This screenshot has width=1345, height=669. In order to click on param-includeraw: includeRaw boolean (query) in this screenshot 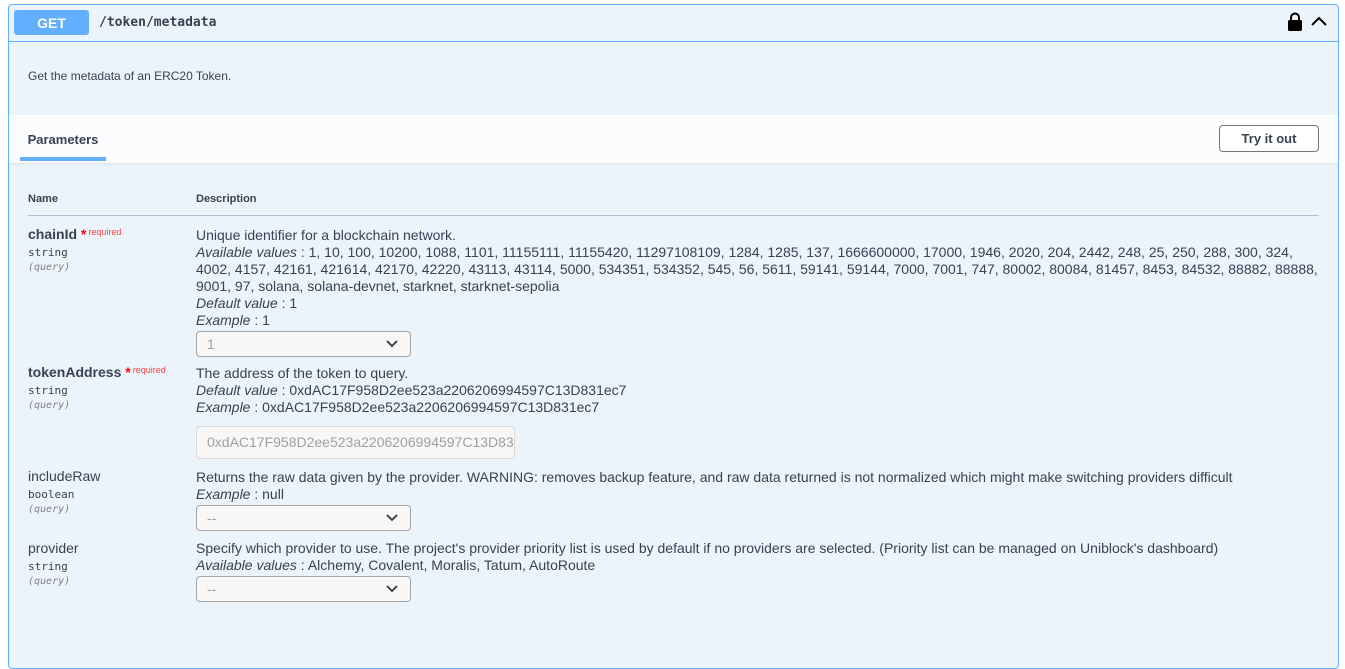, I will do `click(64, 491)`.